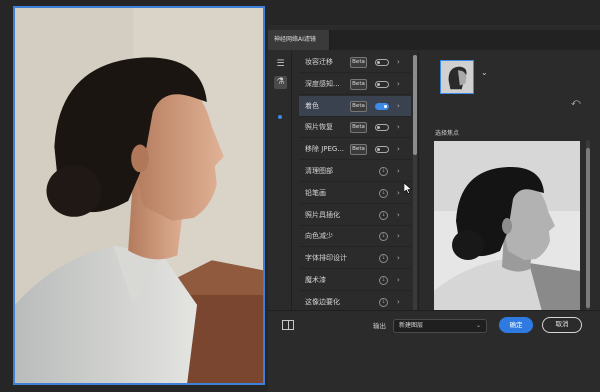  I want to click on filter-label: 着色, so click(312, 105).